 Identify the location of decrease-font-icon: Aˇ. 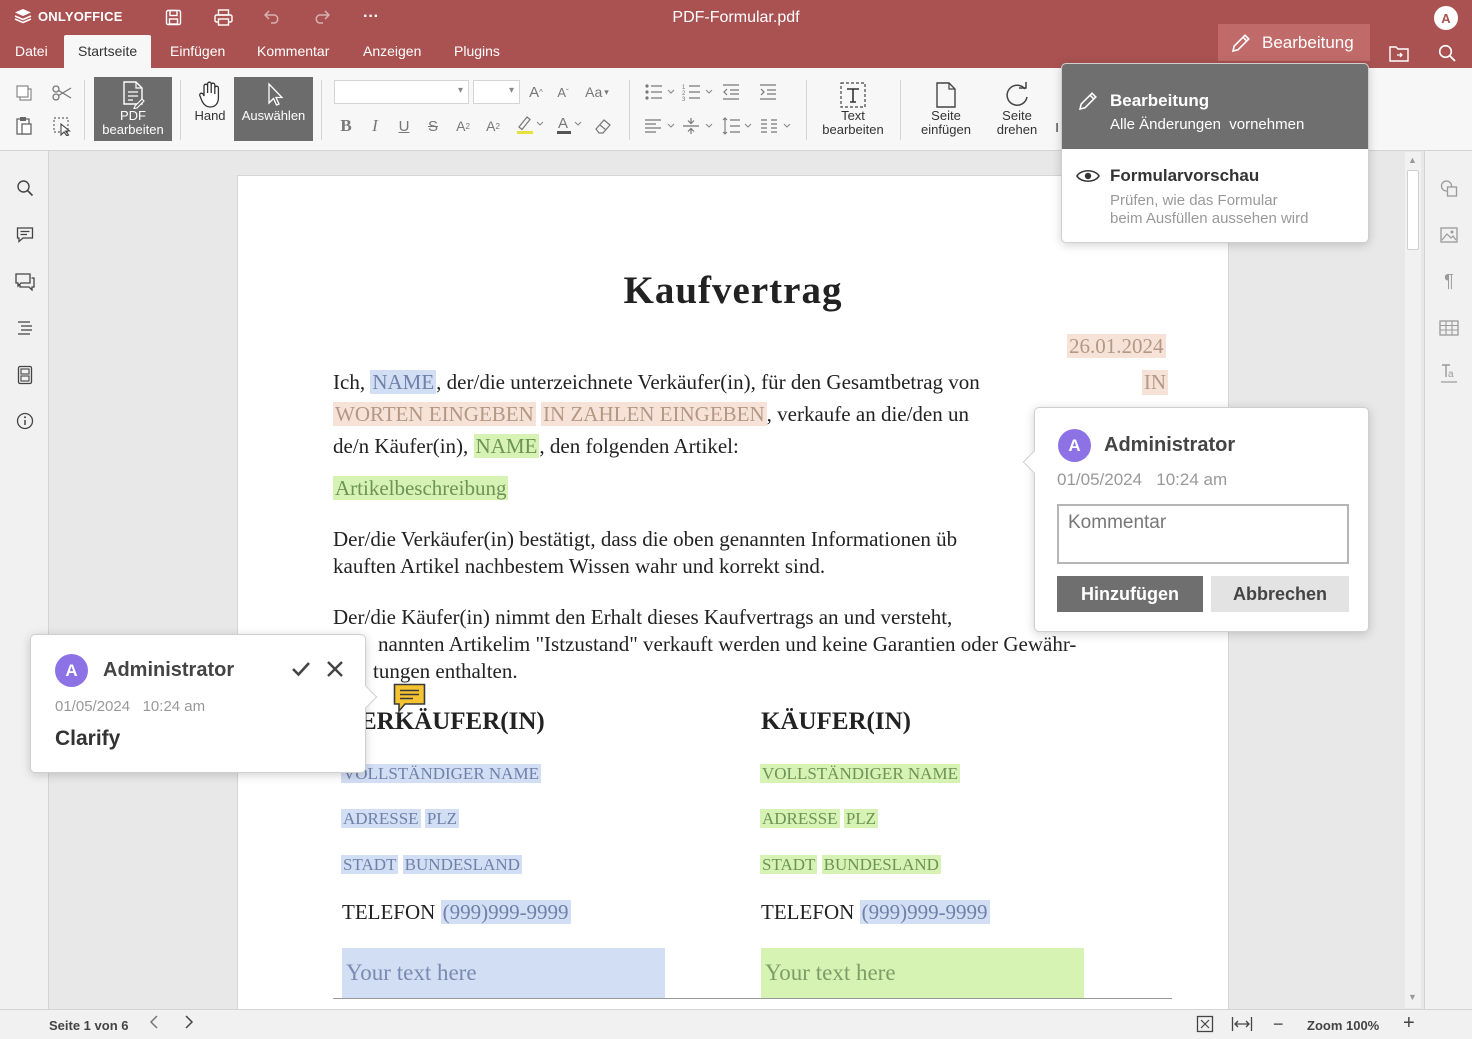
(563, 92).